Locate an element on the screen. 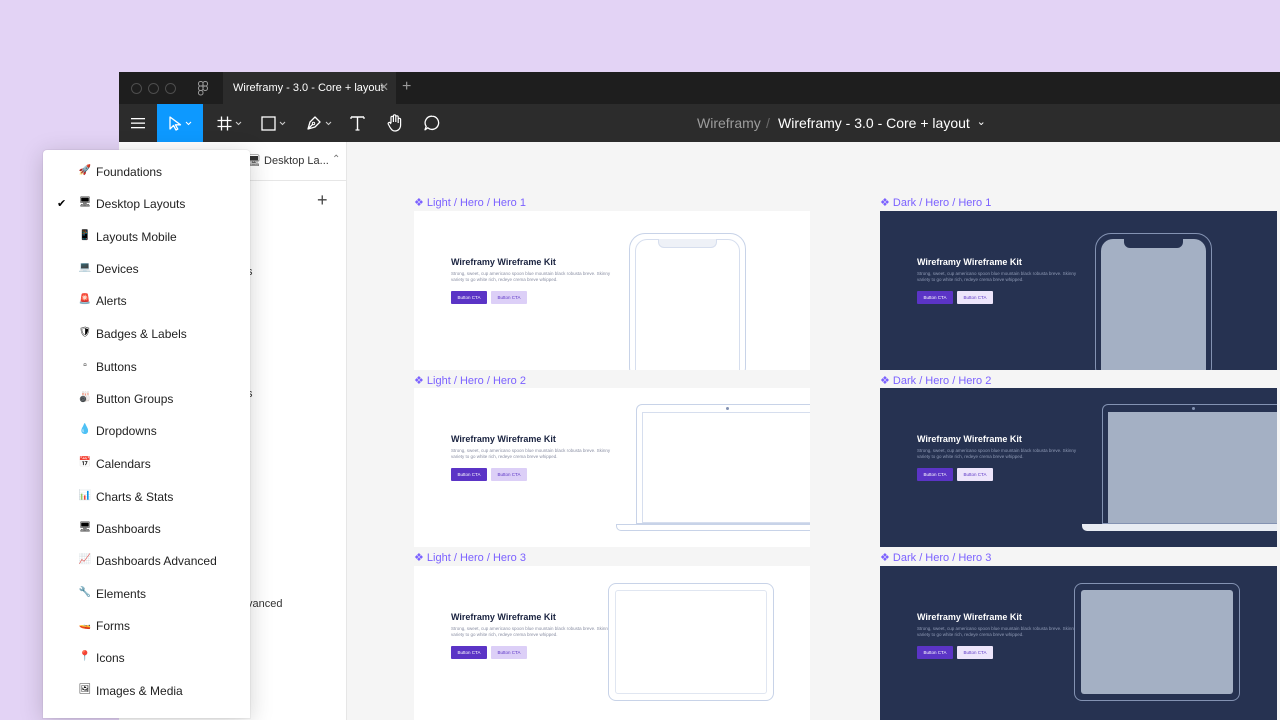 This screenshot has height=720, width=1280. laptop-screen is located at coordinates (1192, 467).